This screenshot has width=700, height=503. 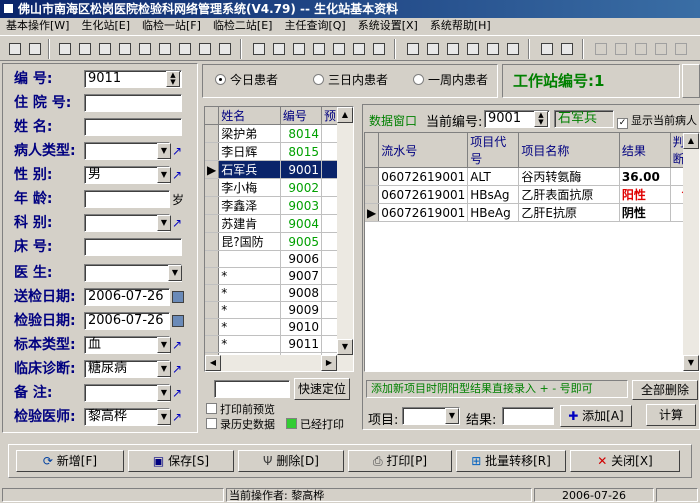 I want to click on patient-row: * 9010, so click(x=272, y=327).